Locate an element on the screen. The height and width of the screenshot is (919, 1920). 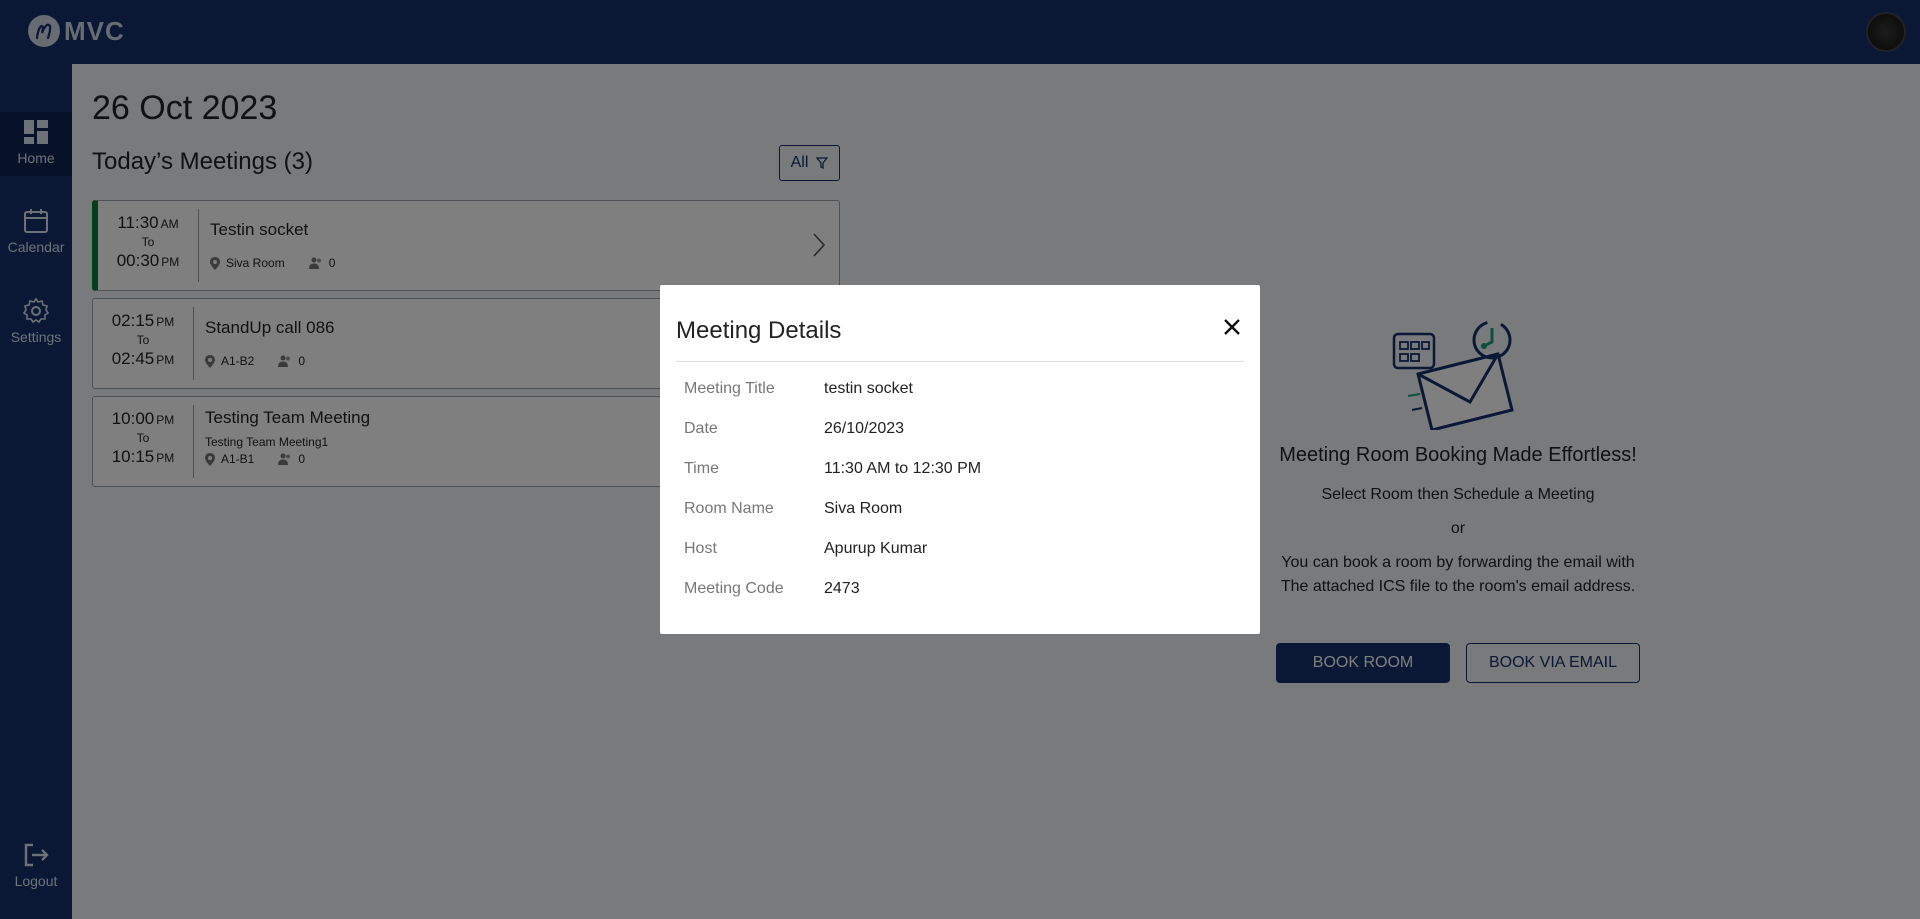
divider is located at coordinates (960, 361).